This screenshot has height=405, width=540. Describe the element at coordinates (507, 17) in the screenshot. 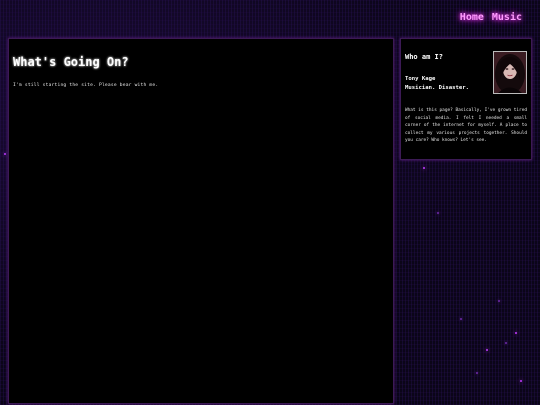

I see `nav-music-link: Music` at that location.